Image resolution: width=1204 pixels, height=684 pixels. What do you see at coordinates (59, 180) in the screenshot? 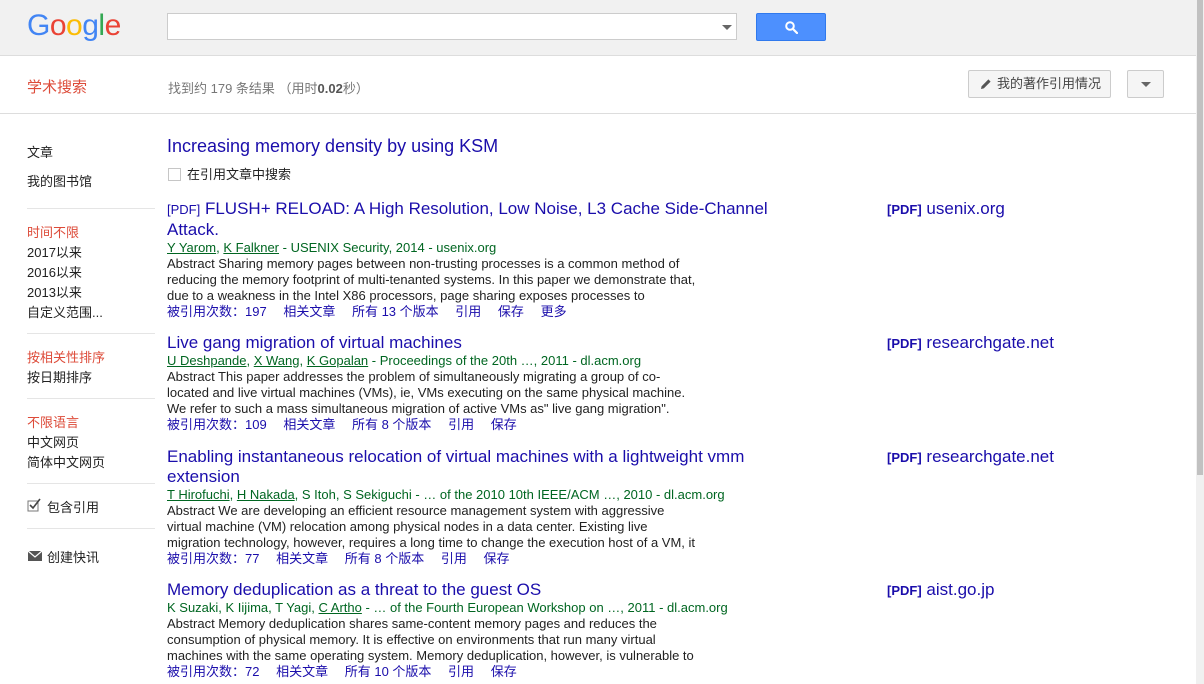
I see `sidebar-item-my-library: 我的图书馆` at bounding box center [59, 180].